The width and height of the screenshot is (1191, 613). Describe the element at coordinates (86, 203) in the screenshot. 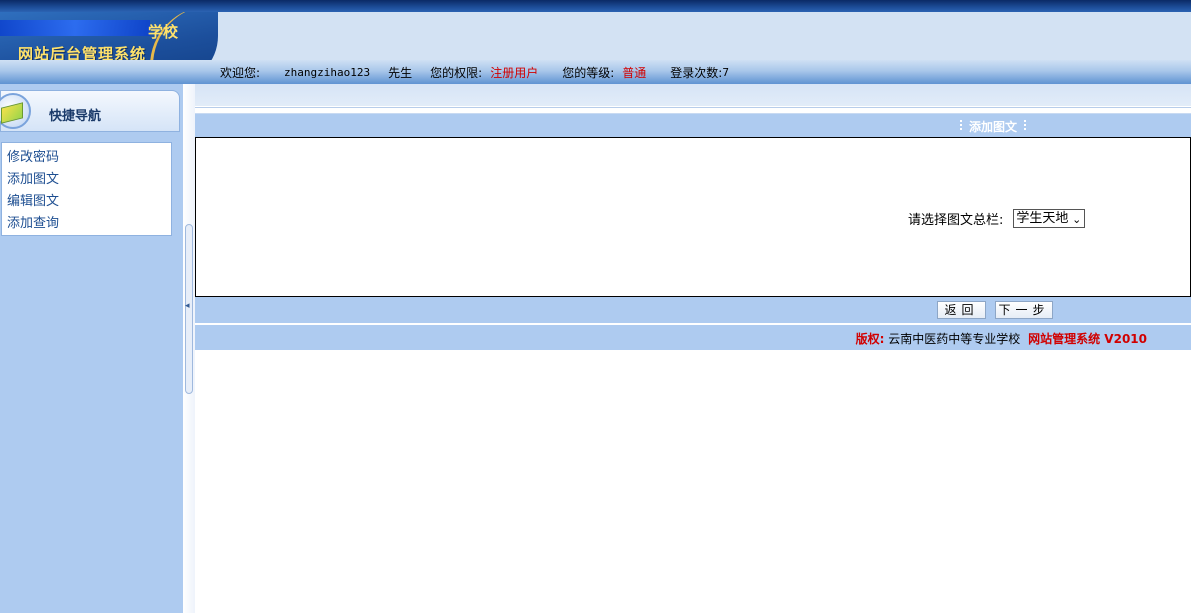

I see `nav-item-edit-article: 编辑图文` at that location.